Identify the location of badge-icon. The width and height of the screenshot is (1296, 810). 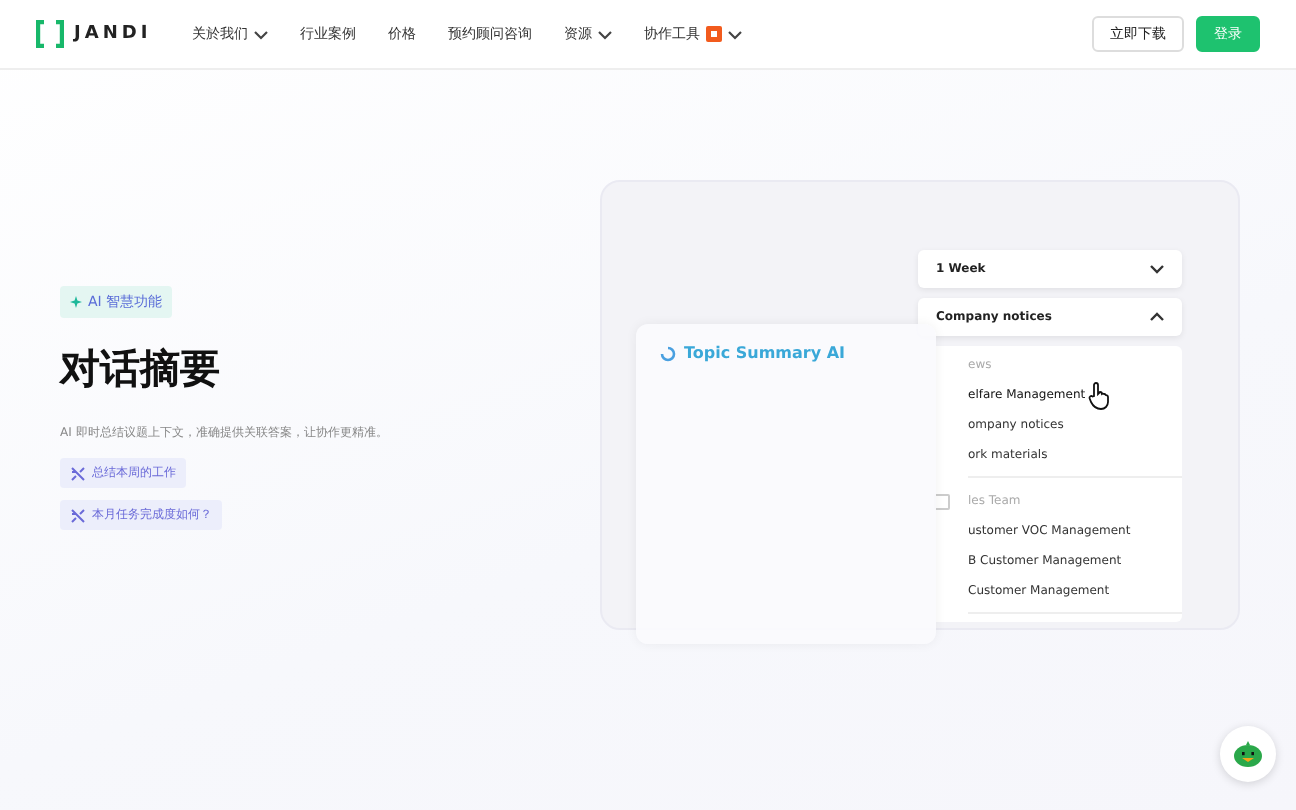
(714, 34).